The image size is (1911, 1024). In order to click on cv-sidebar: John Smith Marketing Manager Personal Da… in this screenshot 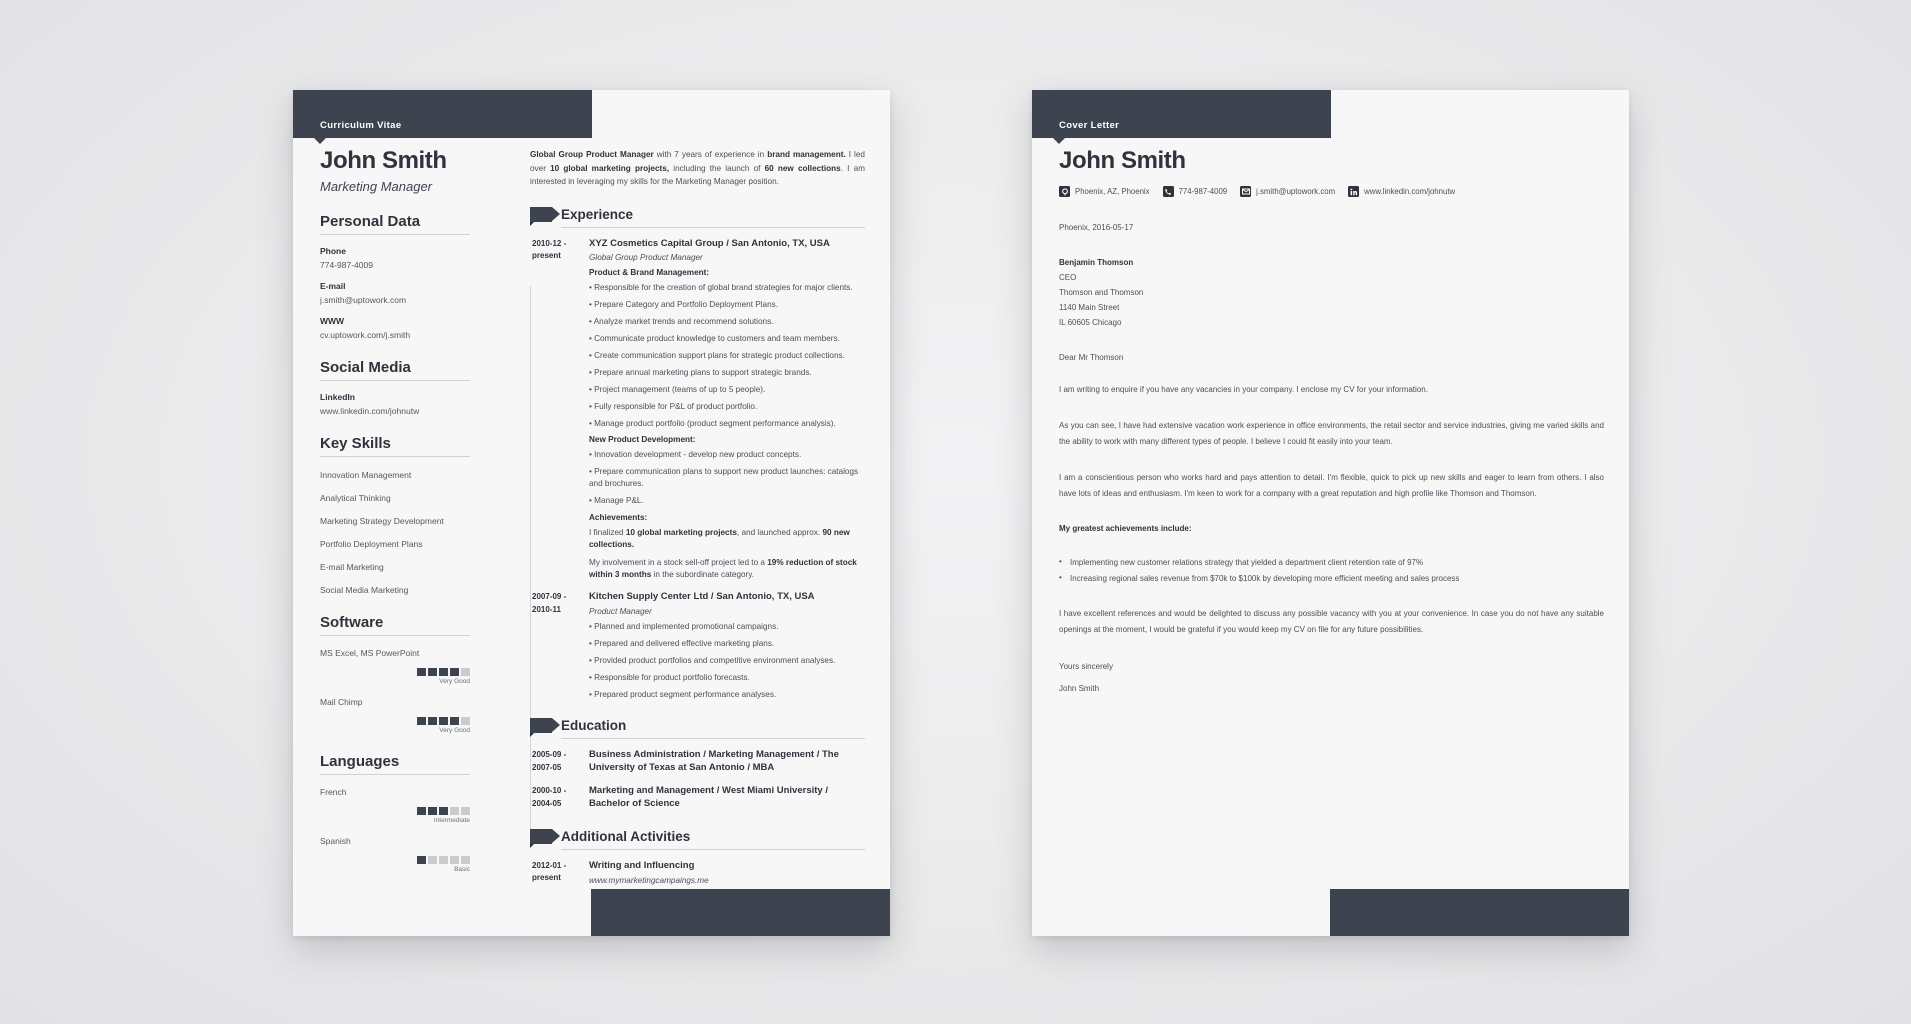, I will do `click(395, 510)`.